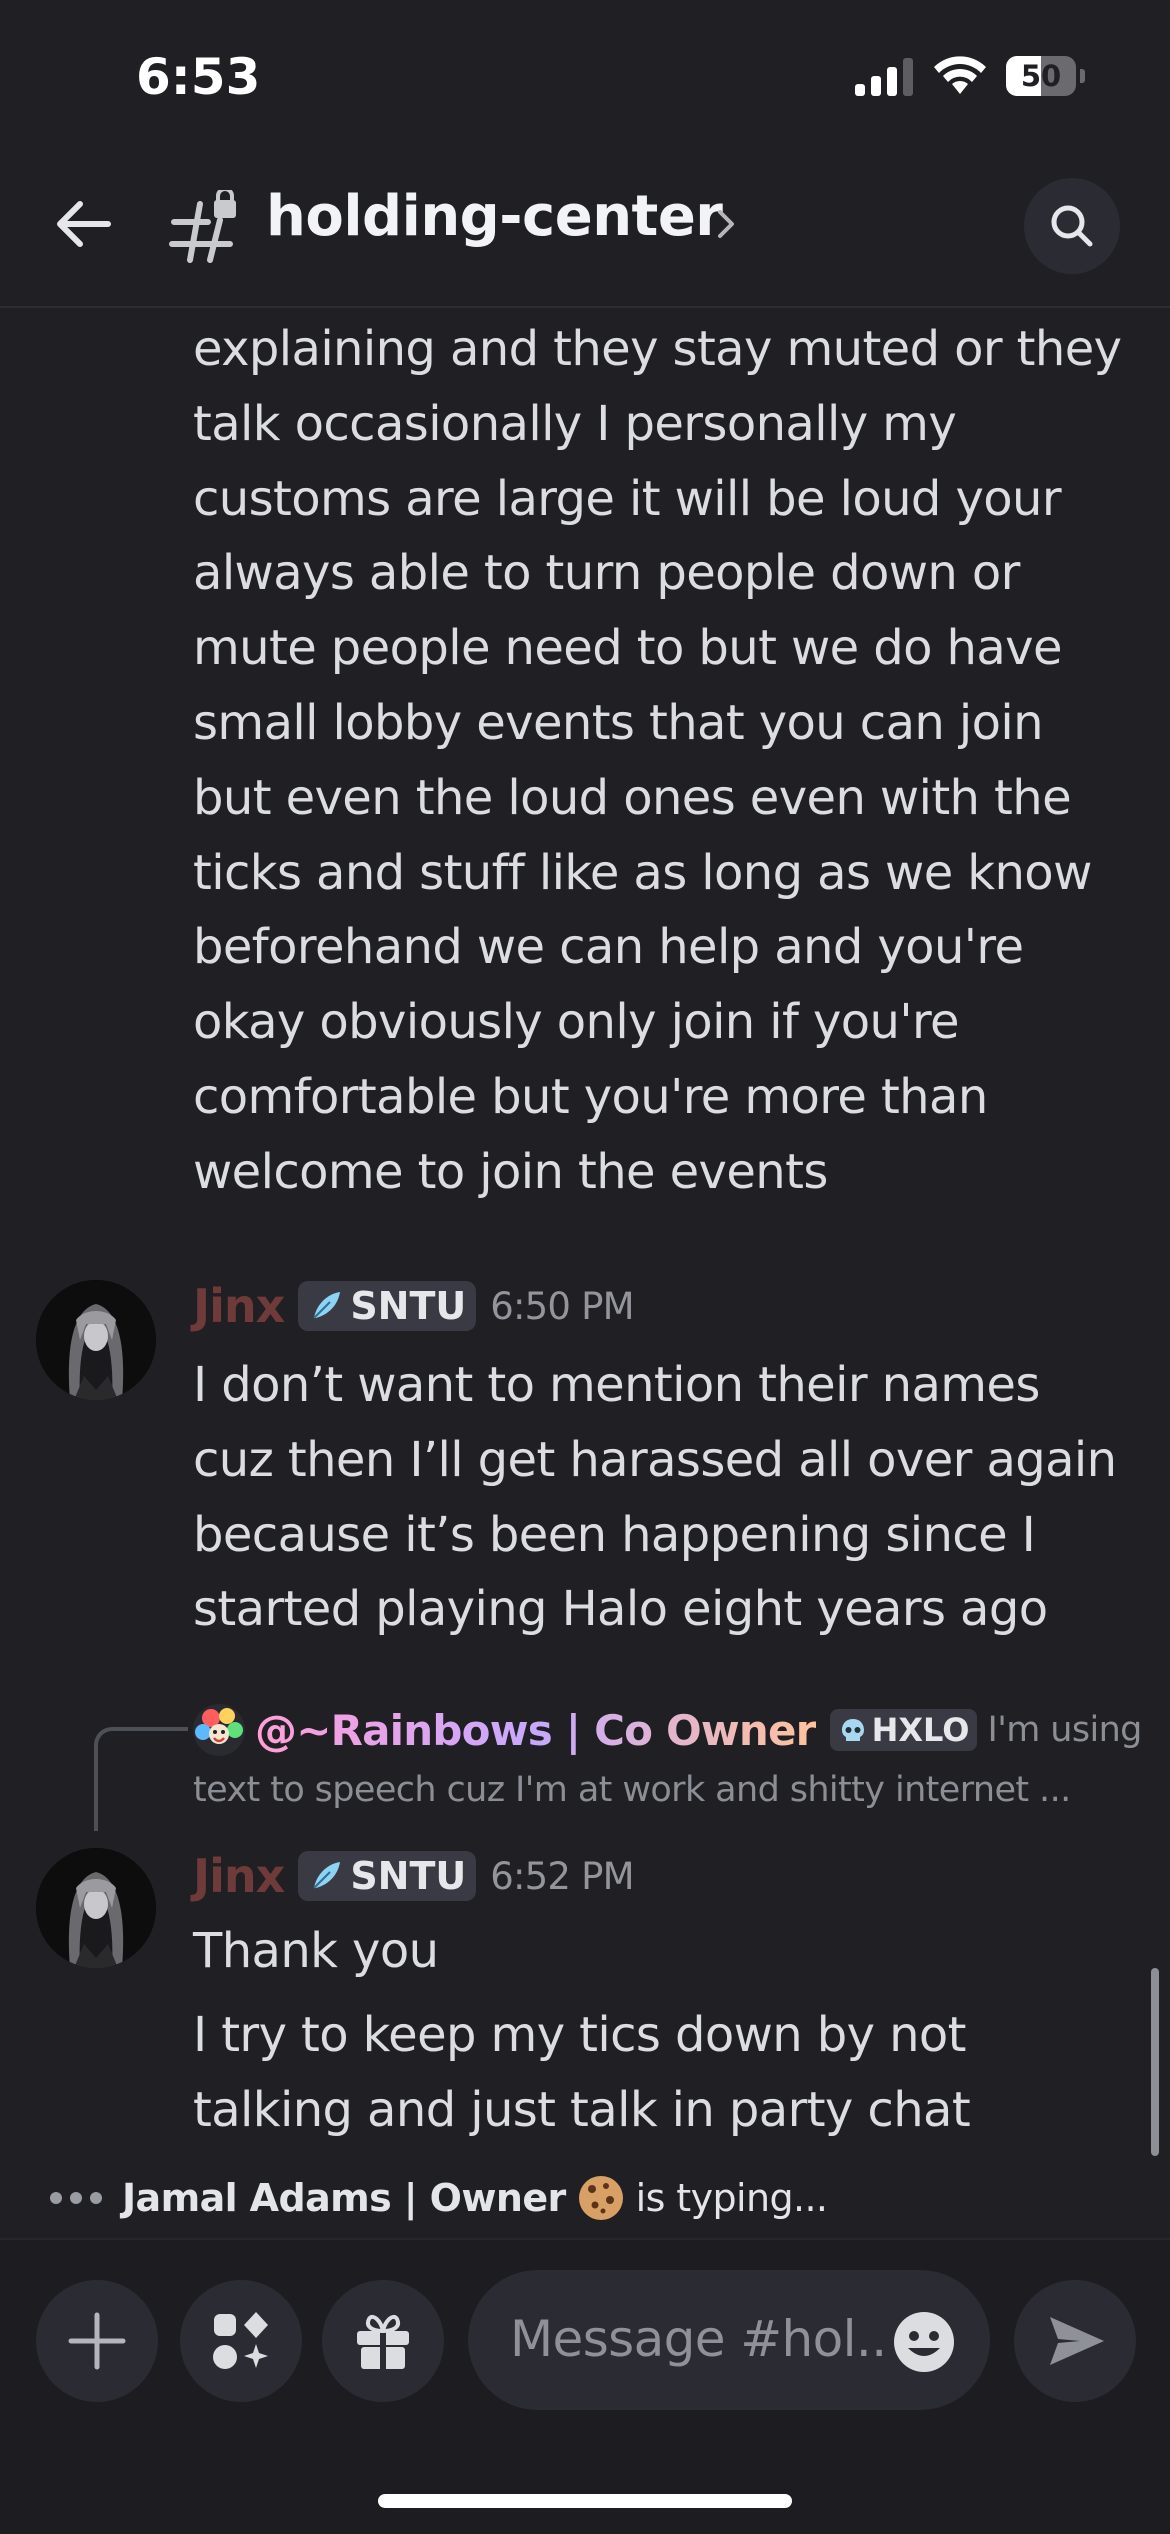 This screenshot has width=1170, height=2534. What do you see at coordinates (344, 2198) in the screenshot?
I see `typing-user: Jamal Adams | Owner` at bounding box center [344, 2198].